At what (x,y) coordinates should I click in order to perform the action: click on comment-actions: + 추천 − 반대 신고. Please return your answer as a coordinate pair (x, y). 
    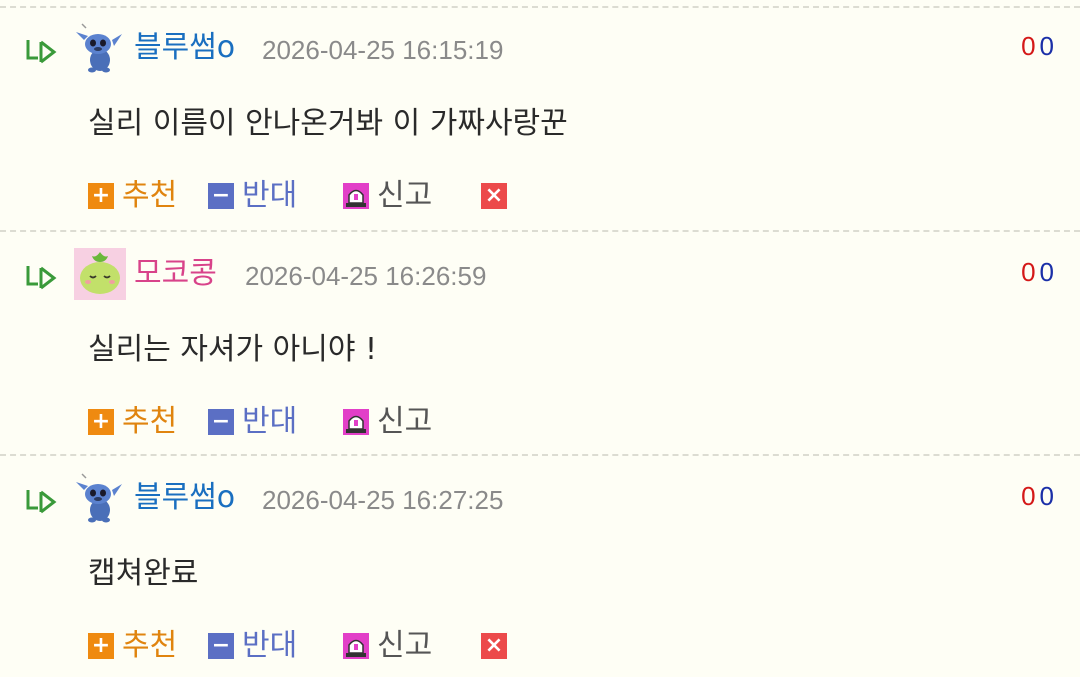
    Looking at the image, I should click on (568, 422).